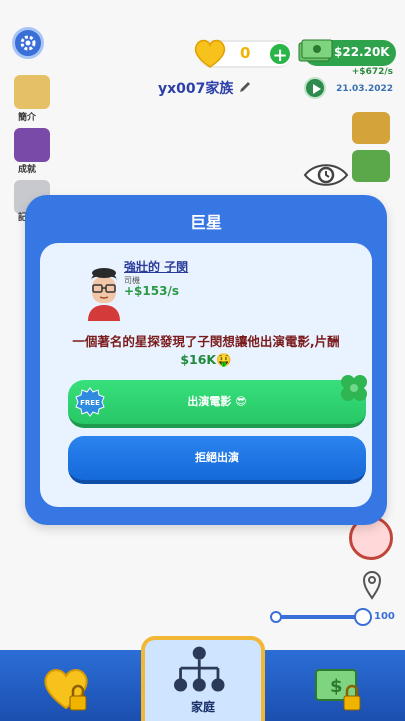  I want to click on reject-button-label: 拒絕出演, so click(217, 457).